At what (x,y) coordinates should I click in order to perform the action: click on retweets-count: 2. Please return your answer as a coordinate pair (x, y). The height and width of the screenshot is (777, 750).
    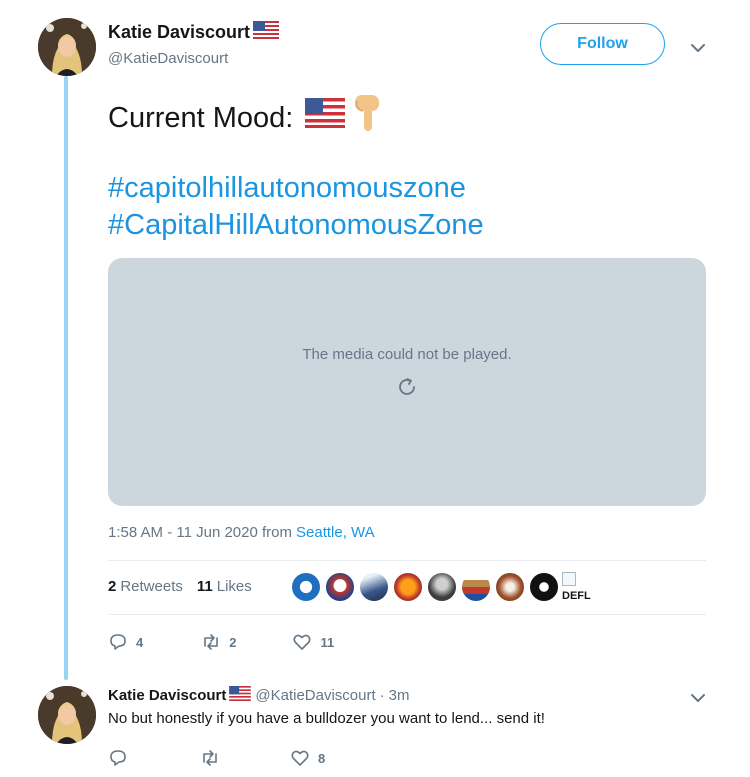
    Looking at the image, I should click on (112, 586).